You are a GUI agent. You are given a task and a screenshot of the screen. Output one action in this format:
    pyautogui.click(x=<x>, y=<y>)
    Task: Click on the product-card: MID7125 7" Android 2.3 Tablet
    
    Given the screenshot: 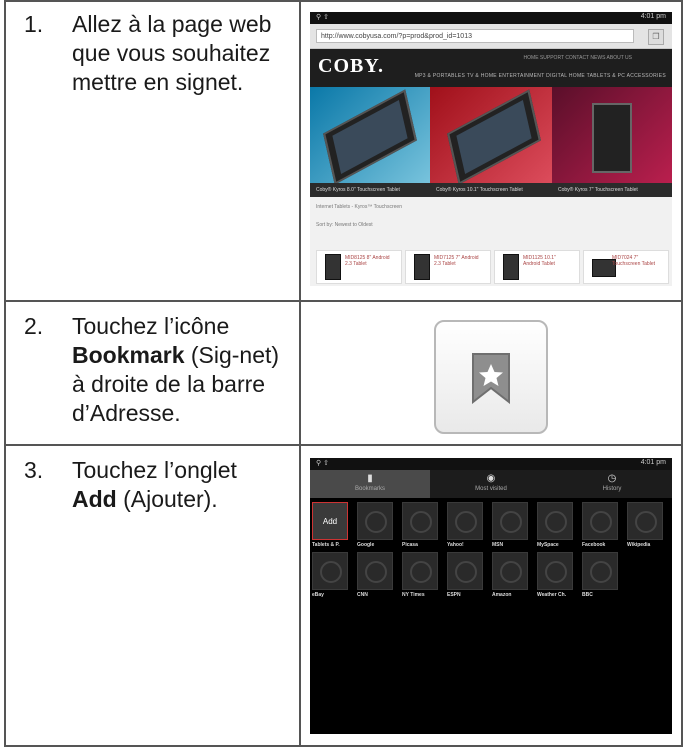 What is the action you would take?
    pyautogui.click(x=448, y=267)
    